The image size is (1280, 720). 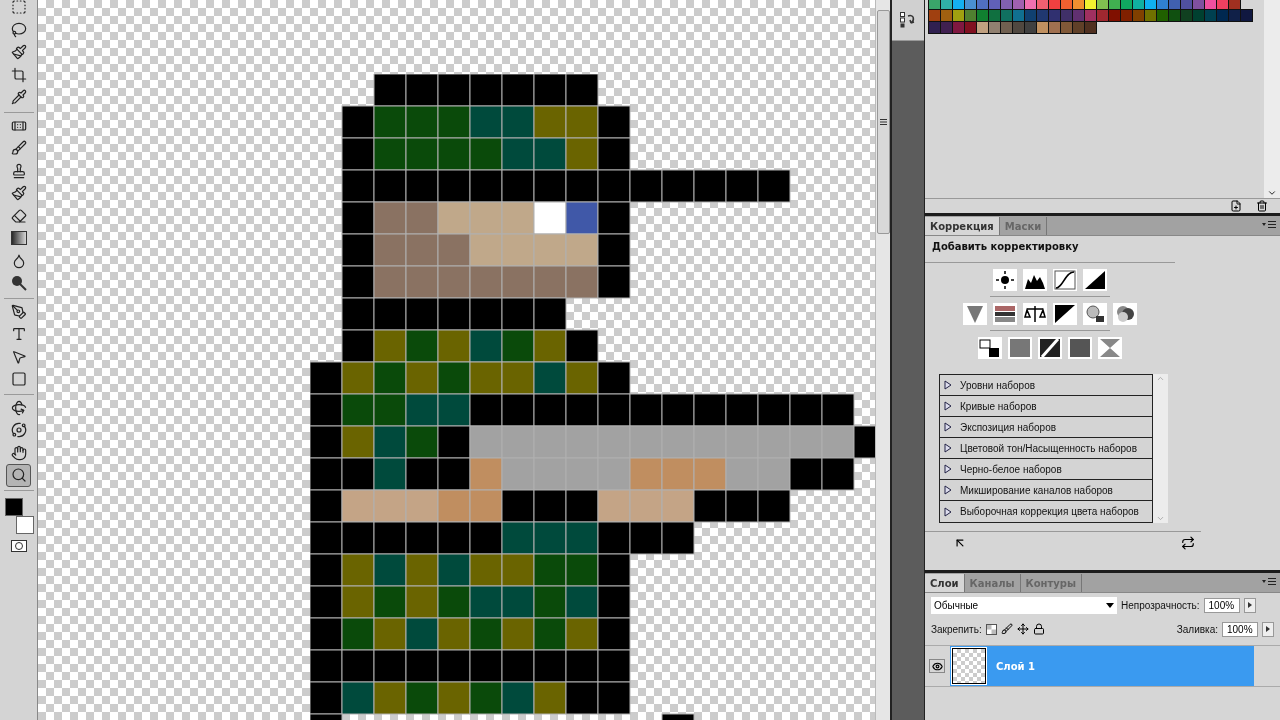 I want to click on scroll-up-icon, so click(x=1160, y=378).